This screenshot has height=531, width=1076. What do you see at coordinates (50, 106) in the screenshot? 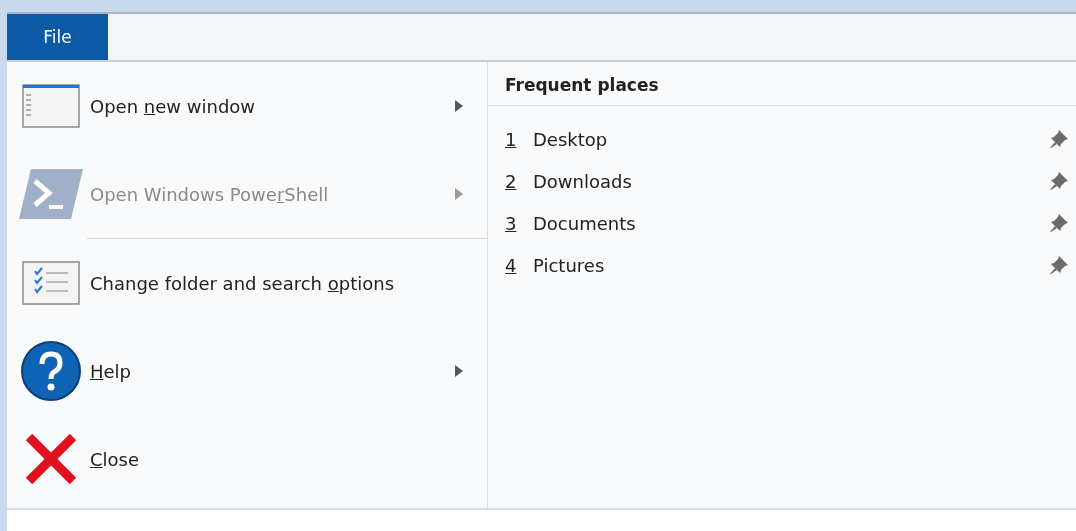
I see `window-icon` at bounding box center [50, 106].